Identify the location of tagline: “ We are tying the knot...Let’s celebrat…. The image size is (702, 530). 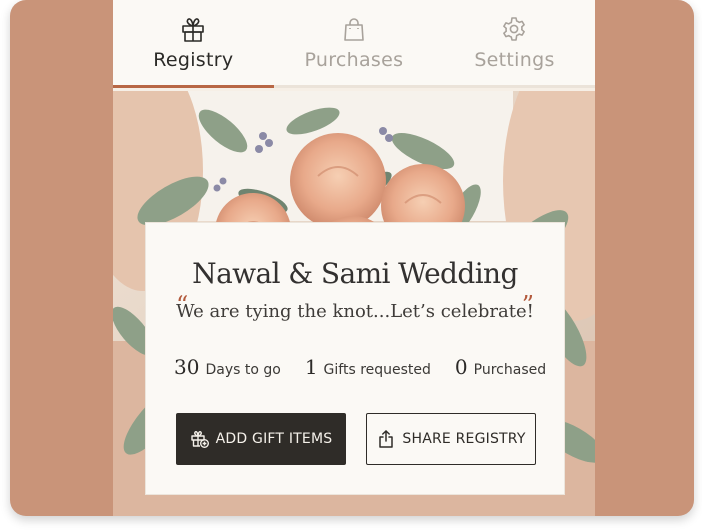
(355, 308).